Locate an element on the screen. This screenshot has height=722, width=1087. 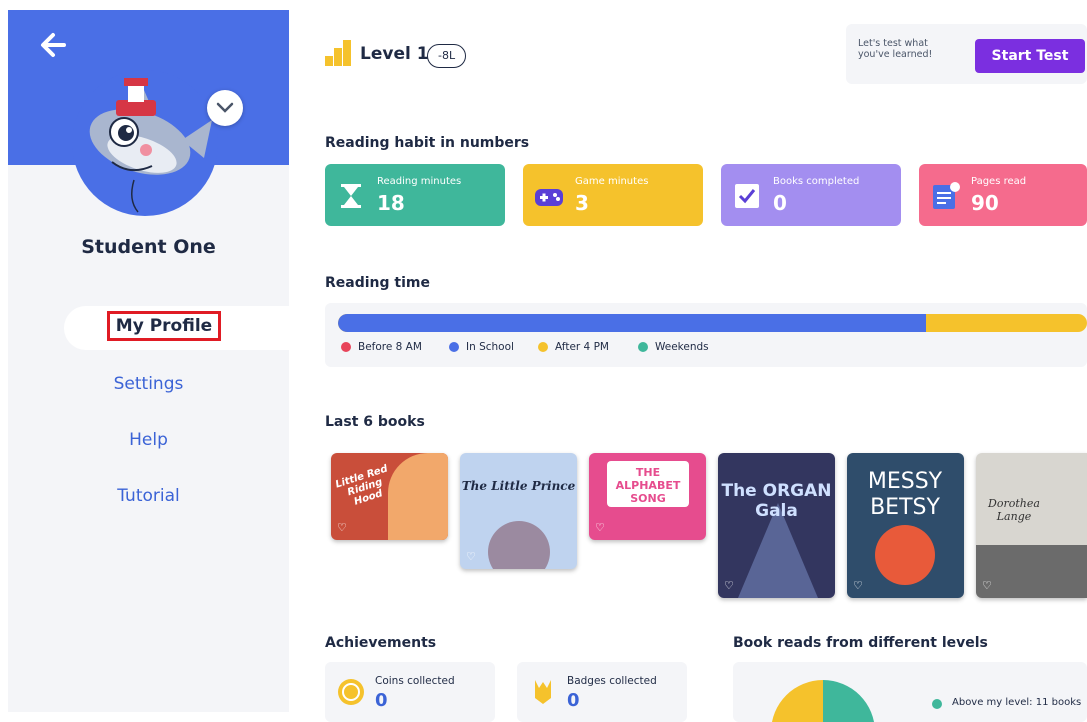
stat-books-completed: Books completed 0 is located at coordinates (811, 195).